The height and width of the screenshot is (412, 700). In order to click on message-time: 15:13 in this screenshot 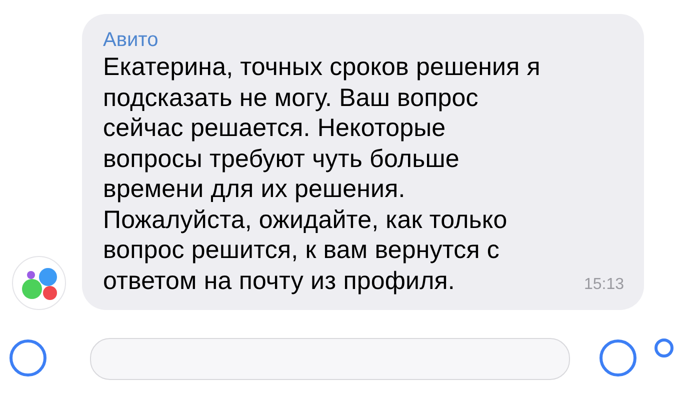, I will do `click(604, 285)`.